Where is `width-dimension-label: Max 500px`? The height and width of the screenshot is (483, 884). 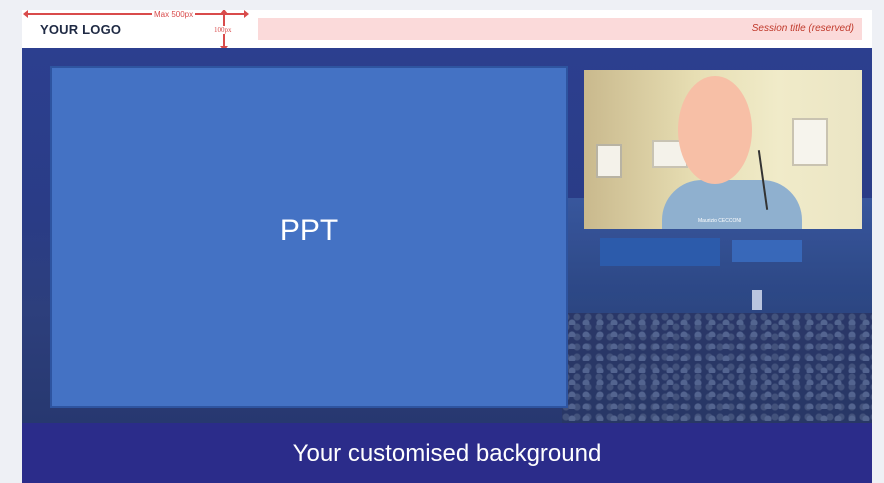 width-dimension-label: Max 500px is located at coordinates (174, 14).